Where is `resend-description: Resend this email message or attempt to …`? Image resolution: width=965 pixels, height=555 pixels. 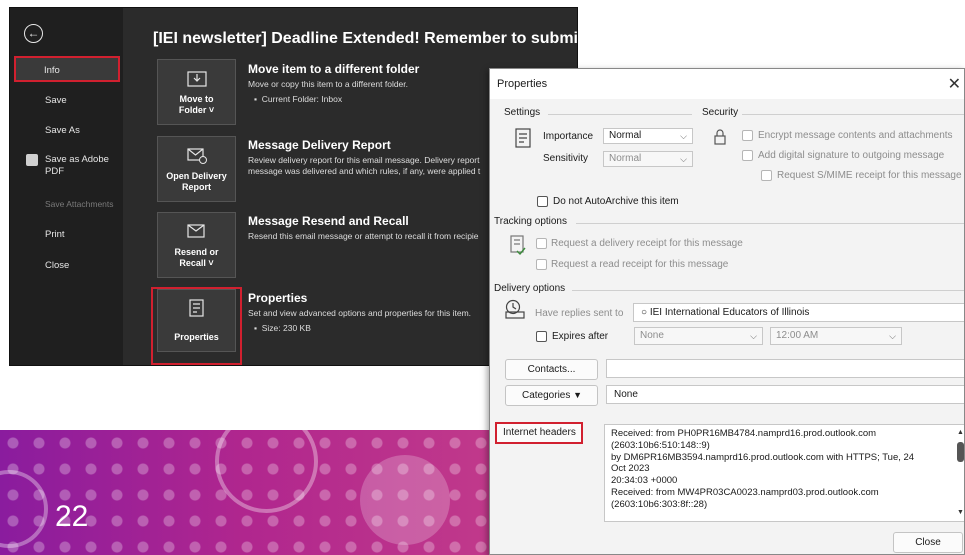 resend-description: Resend this email message or attempt to … is located at coordinates (363, 236).